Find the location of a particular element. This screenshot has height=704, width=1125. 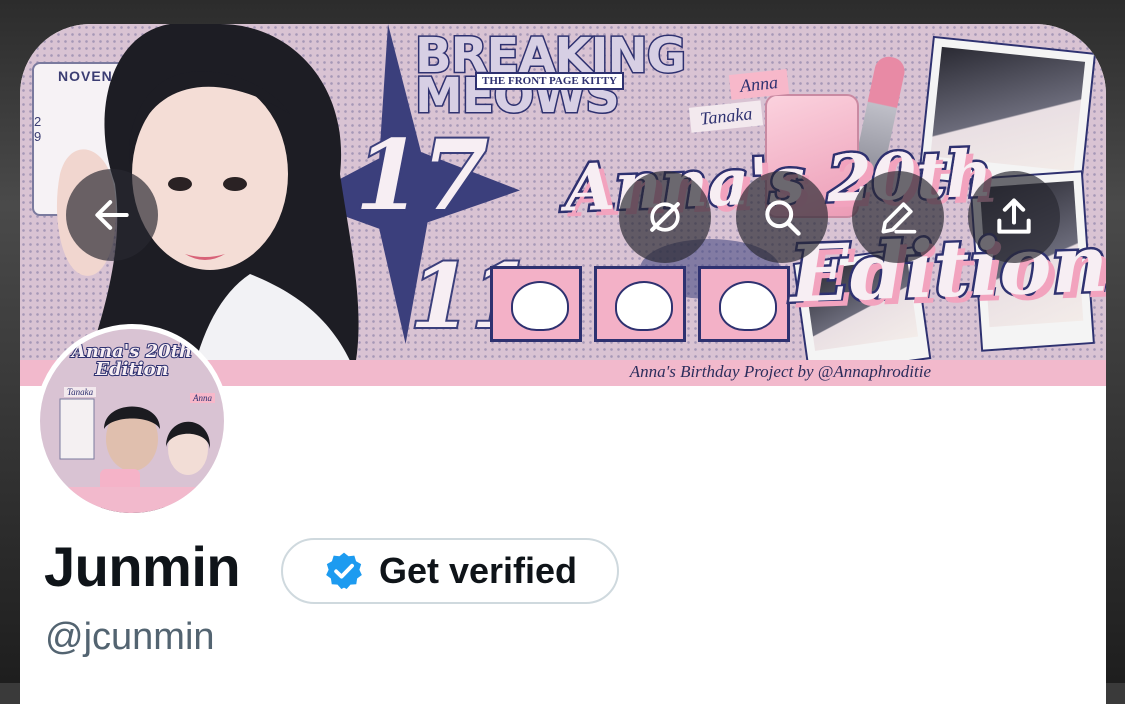

edit-button is located at coordinates (898, 217).